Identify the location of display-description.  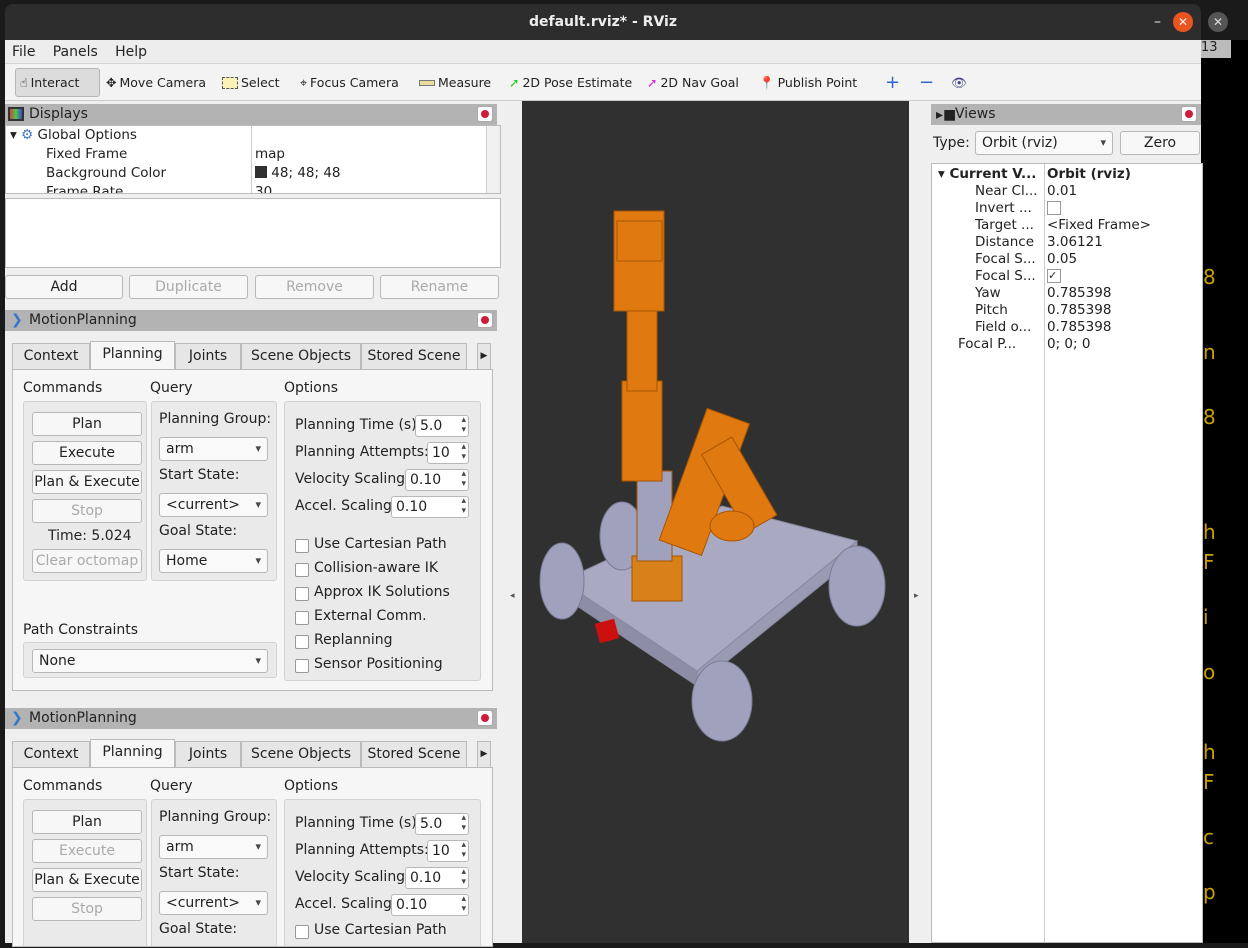
(253, 233).